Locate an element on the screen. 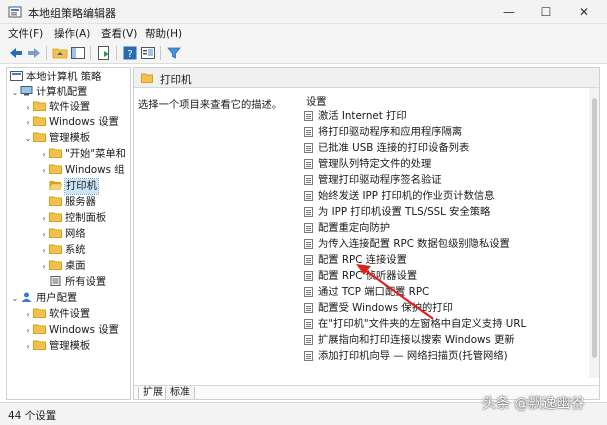  watermark-text: 头条 @飘逸幽谷 is located at coordinates (533, 404).